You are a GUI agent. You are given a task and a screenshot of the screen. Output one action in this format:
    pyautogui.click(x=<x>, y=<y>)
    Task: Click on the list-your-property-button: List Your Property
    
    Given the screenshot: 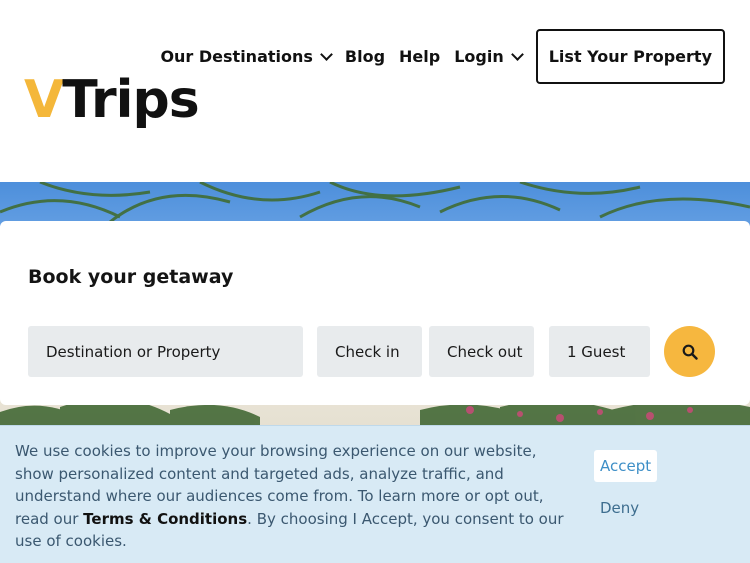 What is the action you would take?
    pyautogui.click(x=630, y=56)
    